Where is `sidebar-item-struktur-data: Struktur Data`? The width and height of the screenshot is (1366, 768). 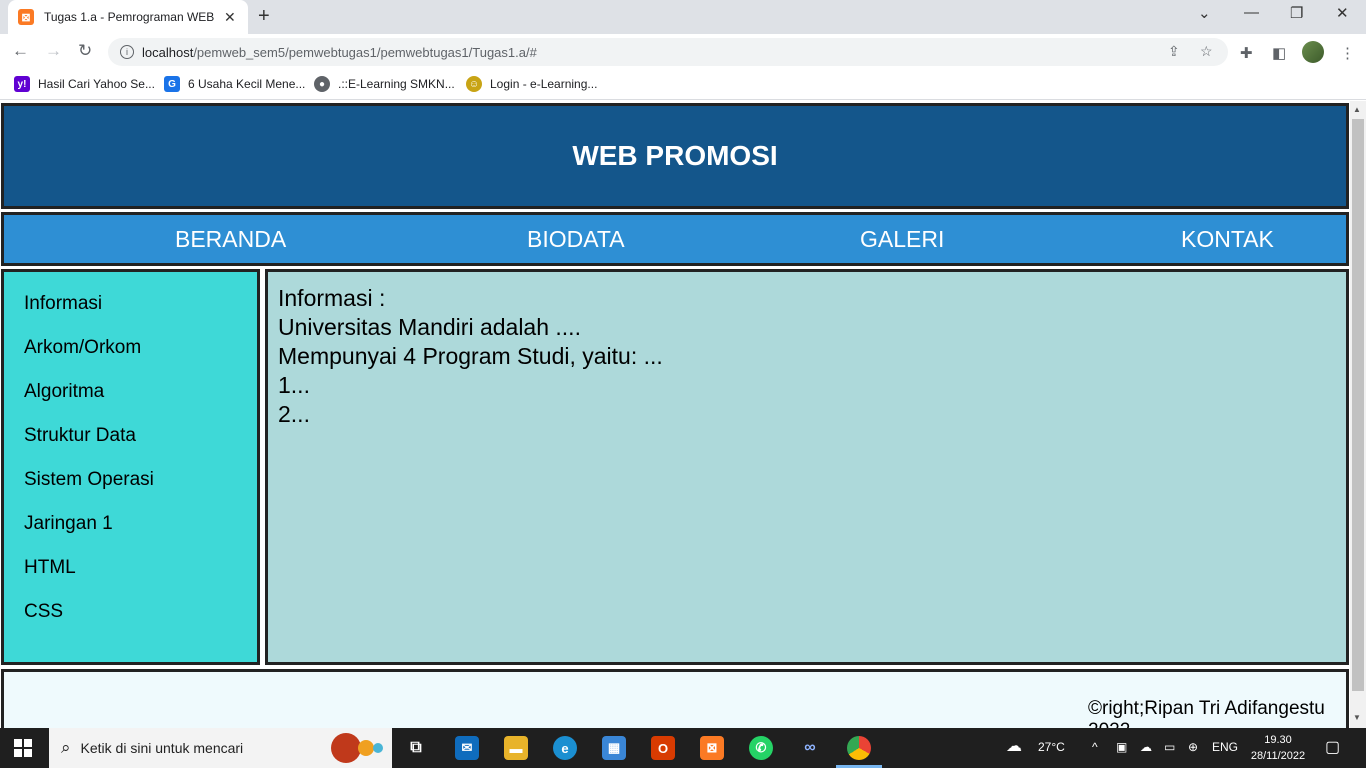 sidebar-item-struktur-data: Struktur Data is located at coordinates (80, 436).